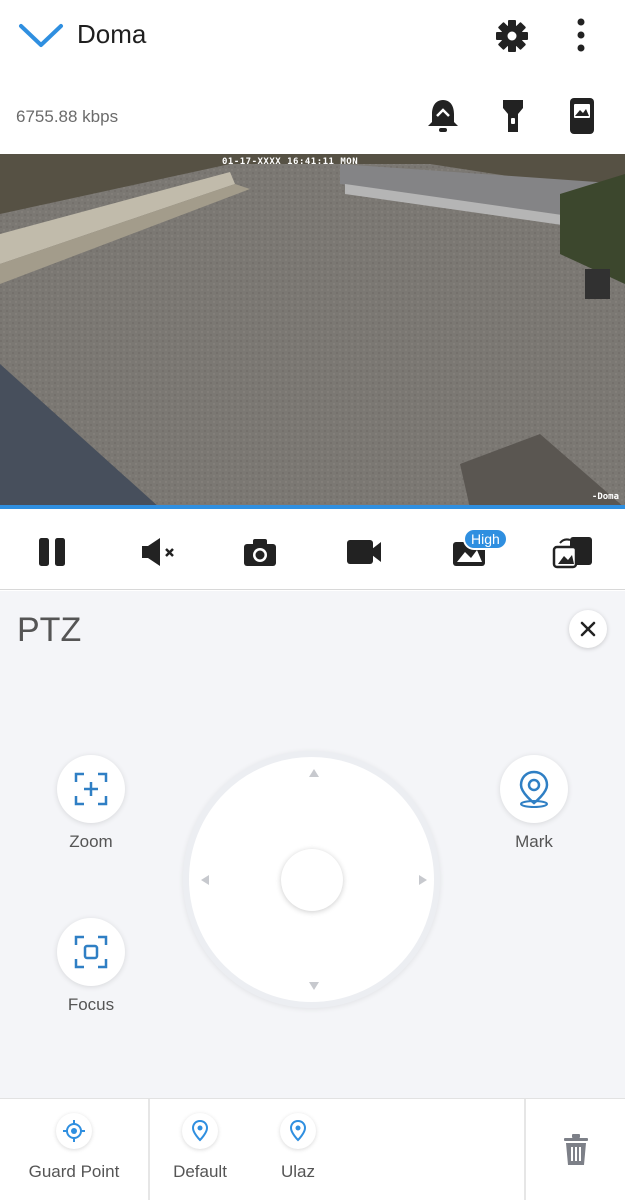  I want to click on location-mark-icon, so click(534, 789).